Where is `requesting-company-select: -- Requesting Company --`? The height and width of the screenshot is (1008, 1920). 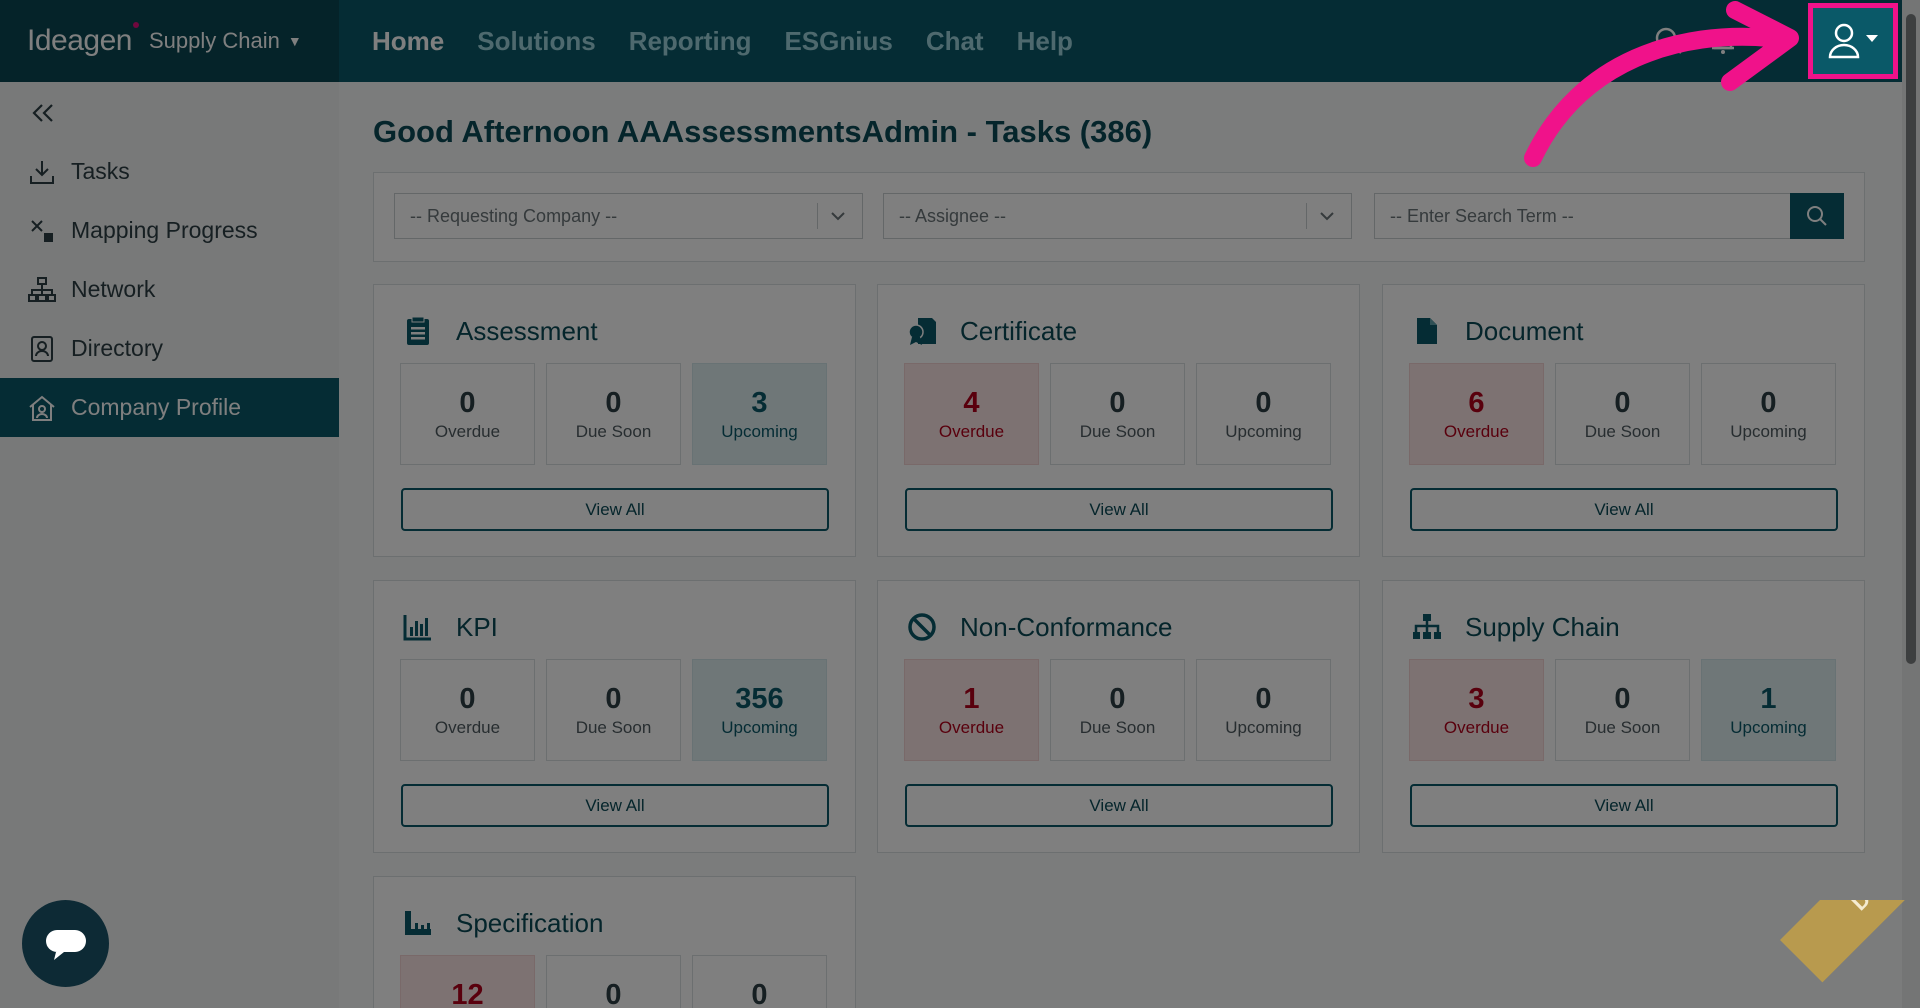
requesting-company-select: -- Requesting Company -- is located at coordinates (628, 216).